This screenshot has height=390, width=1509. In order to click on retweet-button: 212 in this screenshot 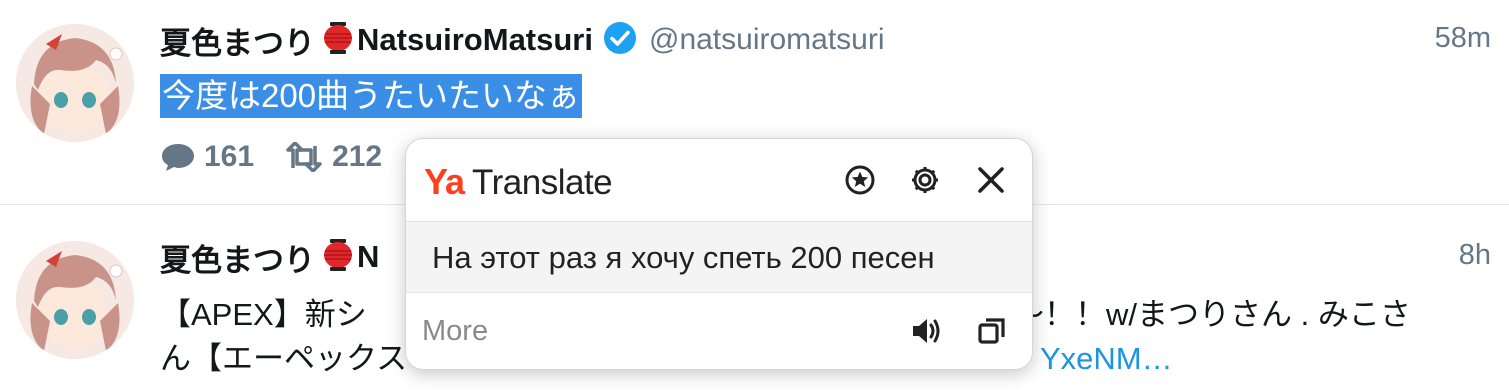, I will do `click(333, 157)`.